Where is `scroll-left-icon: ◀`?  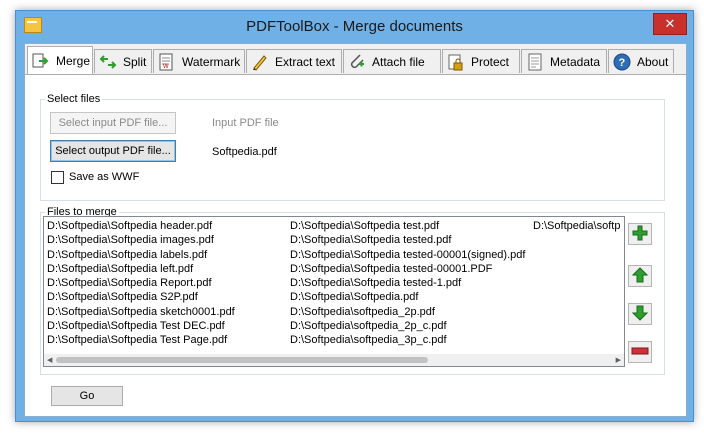
scroll-left-icon: ◀ is located at coordinates (49, 360).